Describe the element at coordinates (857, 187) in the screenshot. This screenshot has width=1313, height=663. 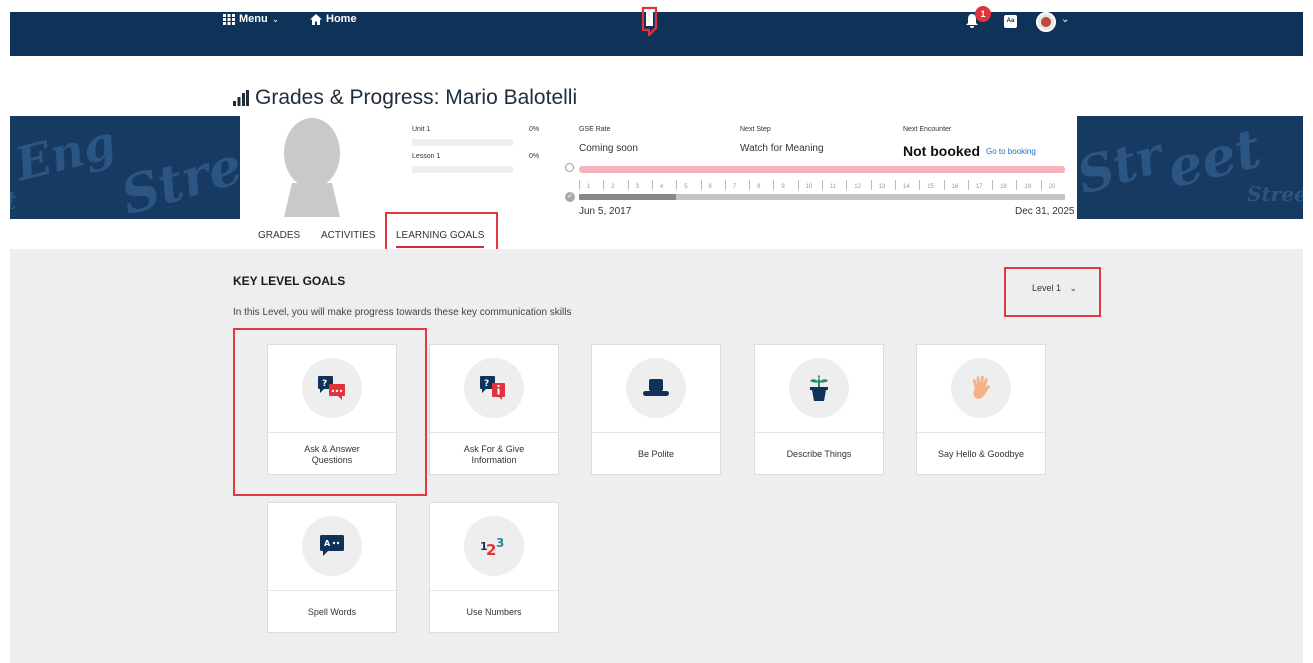
I see `timeline-tick-label: 12` at that location.